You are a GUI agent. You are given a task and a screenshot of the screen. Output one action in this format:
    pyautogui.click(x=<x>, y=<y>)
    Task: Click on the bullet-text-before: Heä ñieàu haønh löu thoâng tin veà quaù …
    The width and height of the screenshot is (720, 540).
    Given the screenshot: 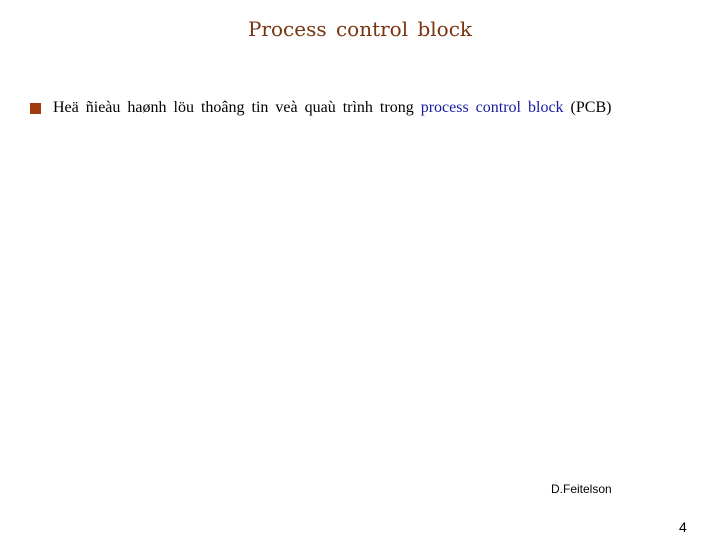 What is the action you would take?
    pyautogui.click(x=237, y=107)
    